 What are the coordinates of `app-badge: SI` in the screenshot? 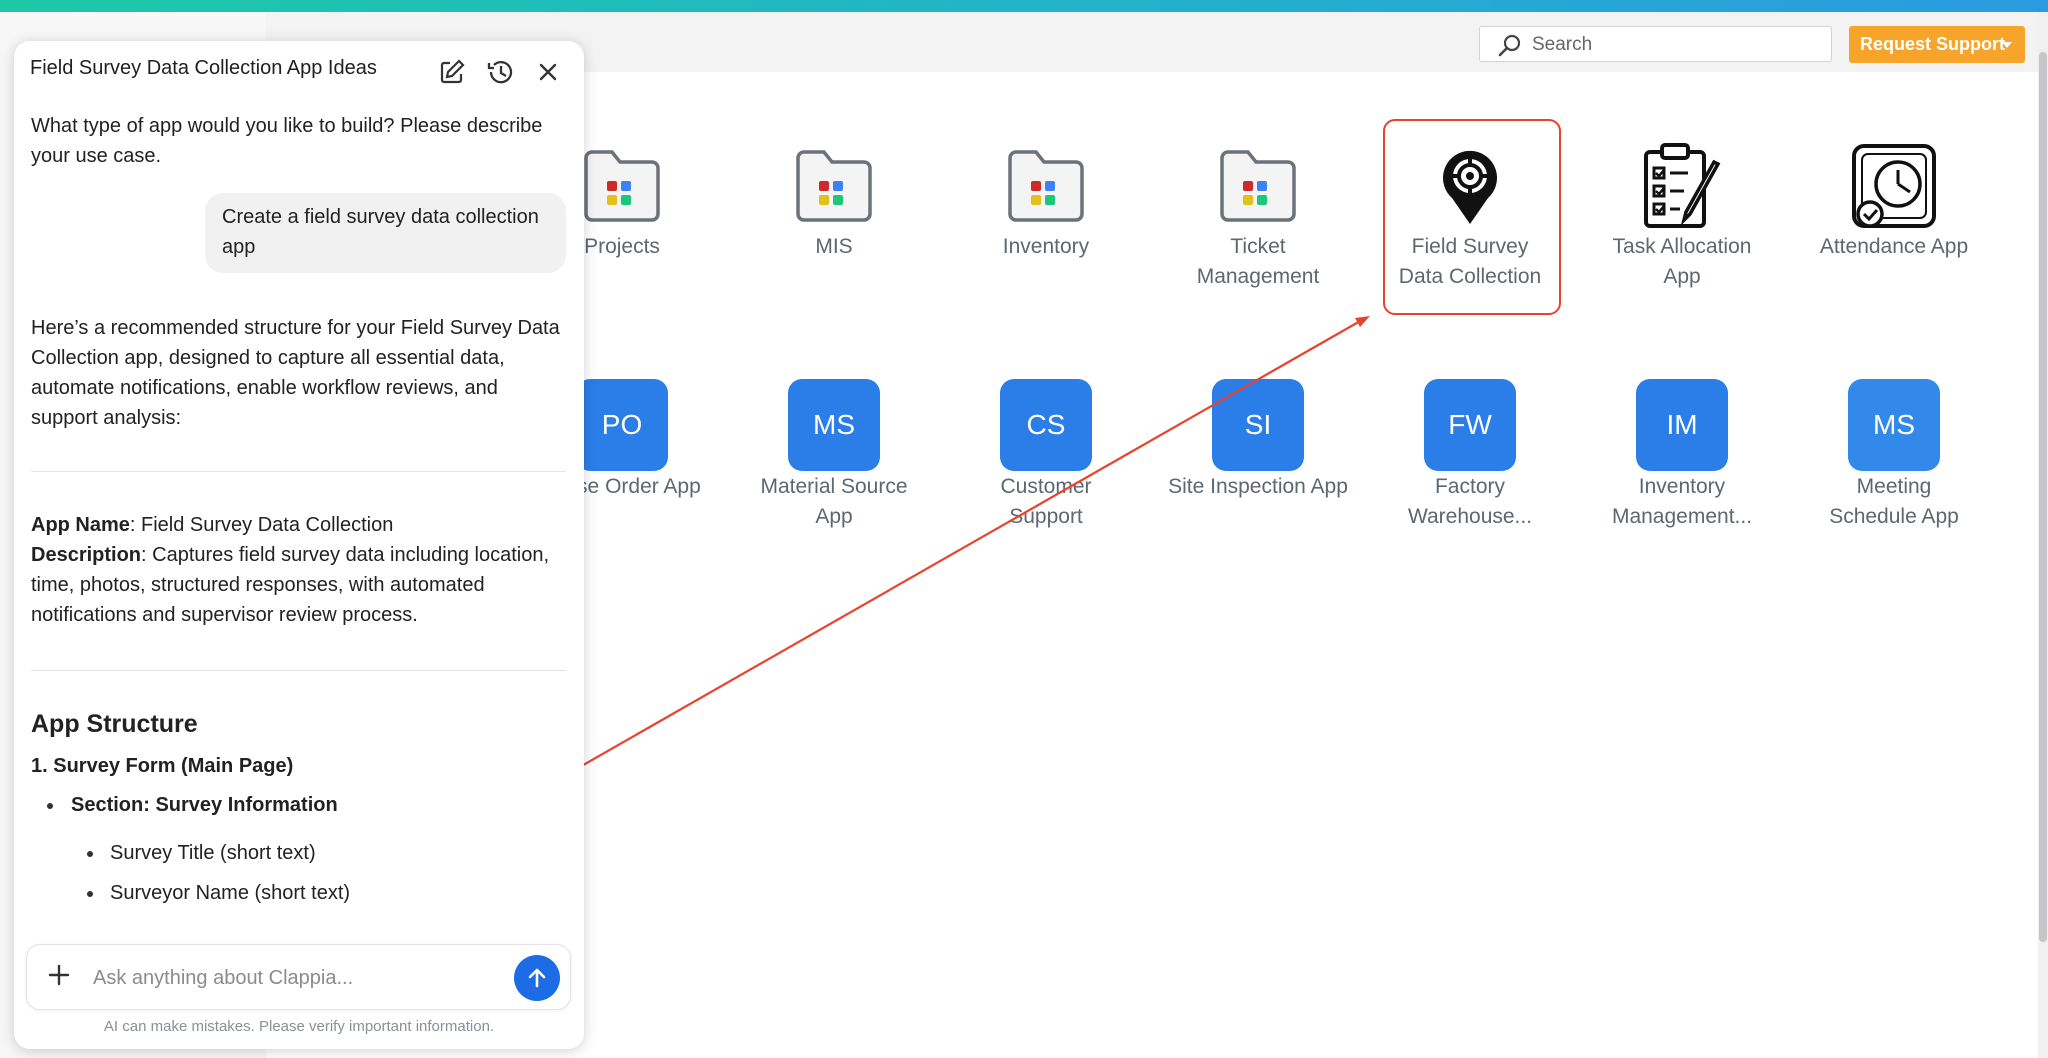 It's located at (1258, 425).